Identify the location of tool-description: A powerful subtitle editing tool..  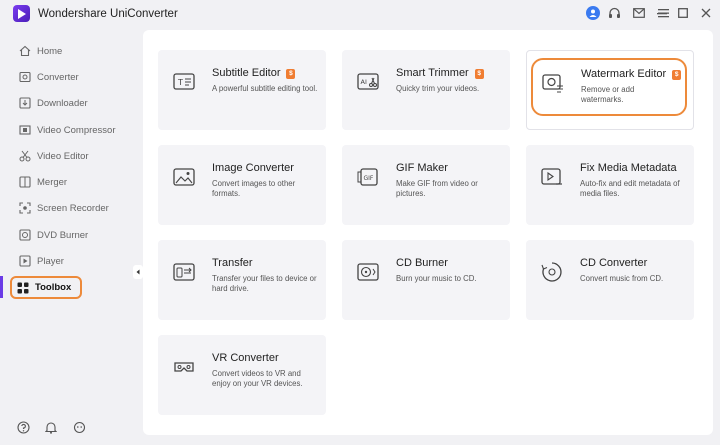
(265, 88).